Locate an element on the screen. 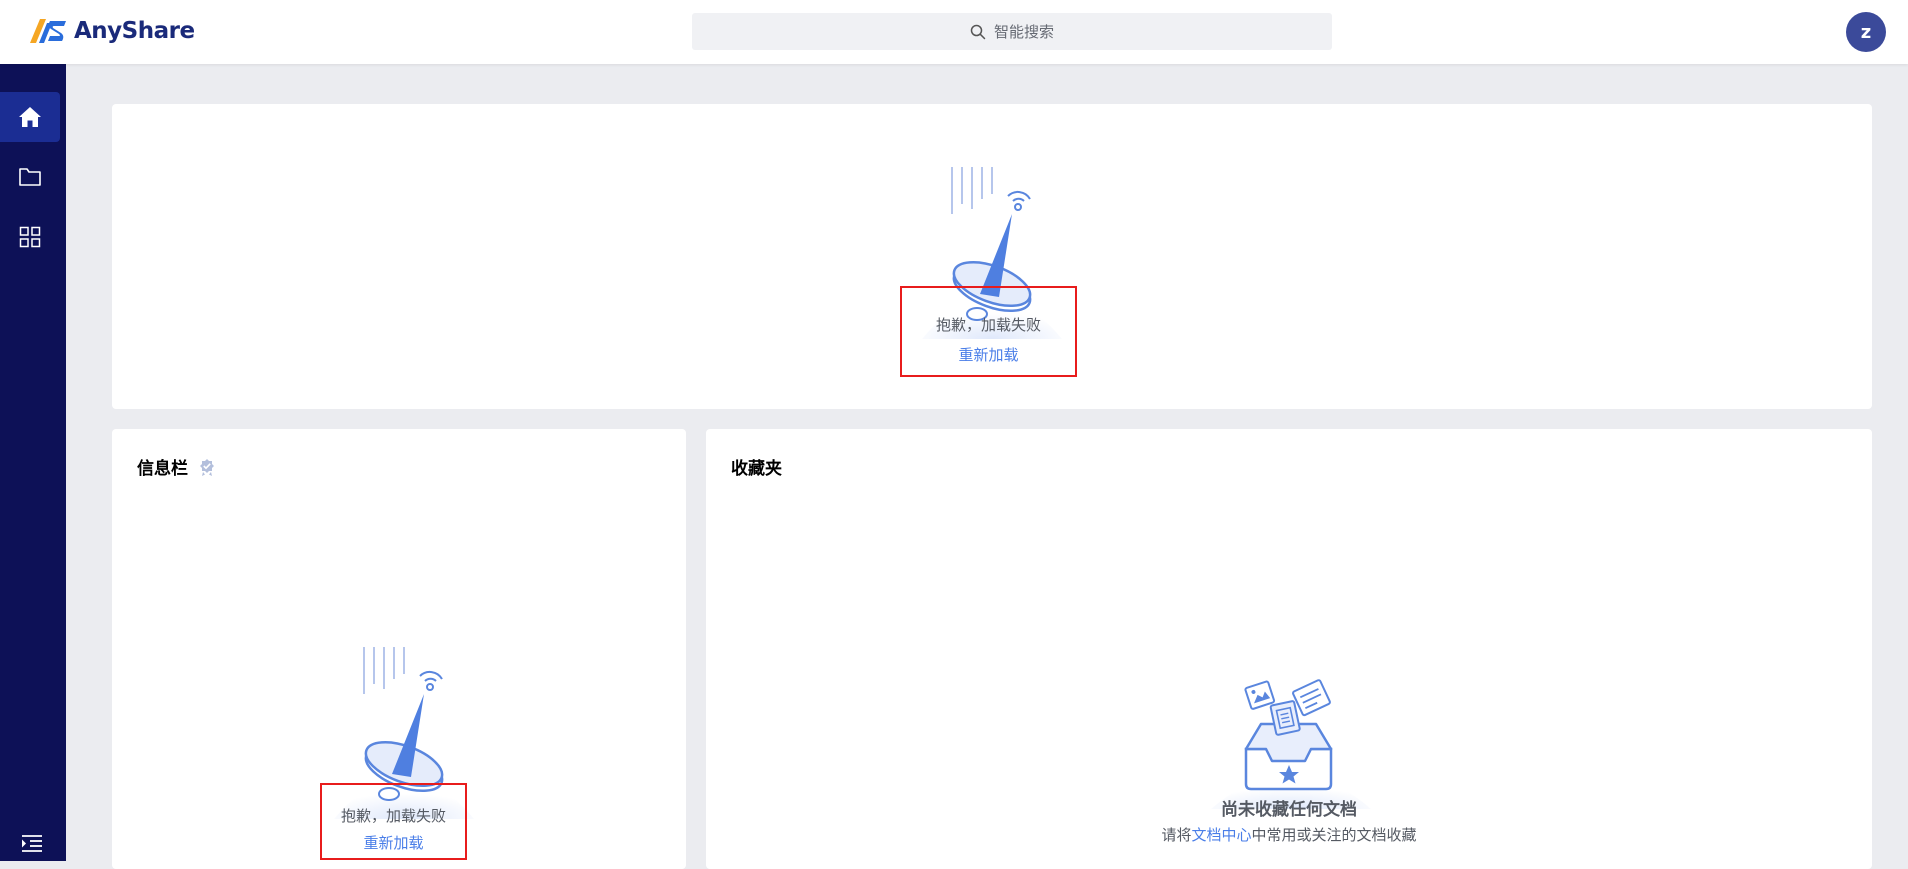 The image size is (1908, 869). search-icon is located at coordinates (978, 31).